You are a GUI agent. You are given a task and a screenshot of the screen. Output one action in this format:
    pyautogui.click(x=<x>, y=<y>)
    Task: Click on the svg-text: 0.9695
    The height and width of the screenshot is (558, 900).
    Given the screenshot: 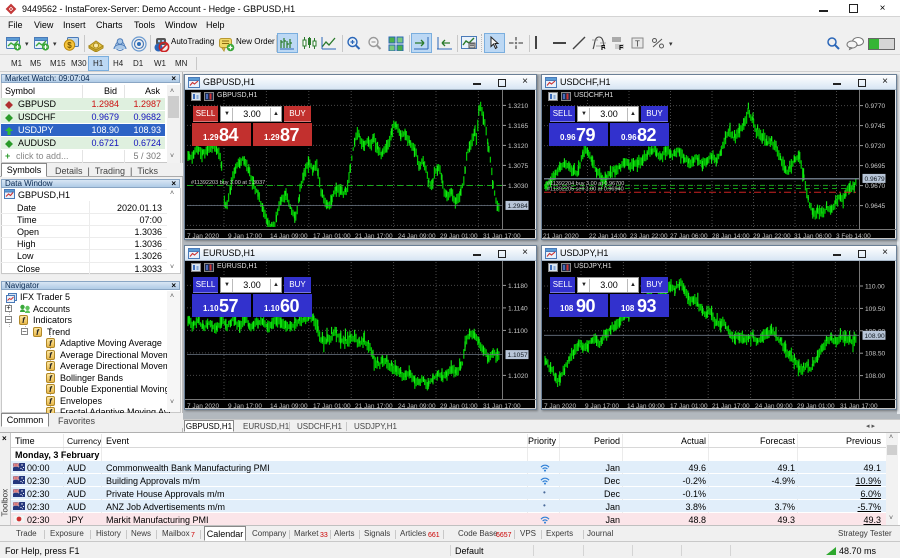 What is the action you would take?
    pyautogui.click(x=875, y=166)
    